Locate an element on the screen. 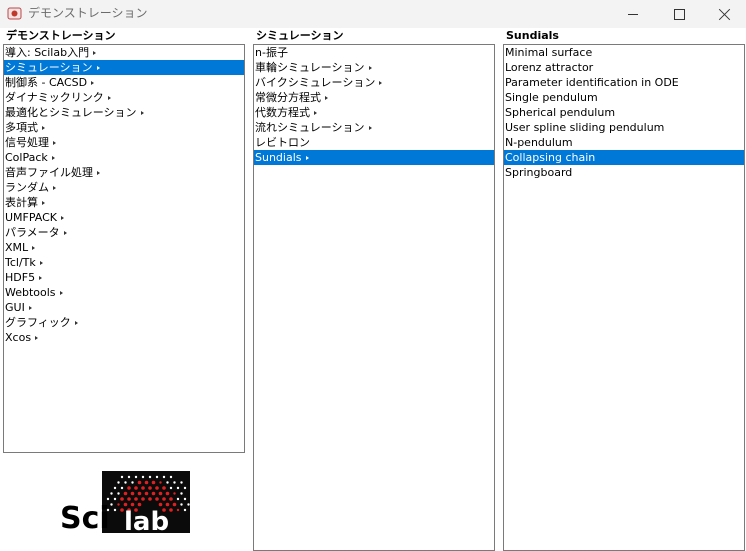  list-item: 流れシミュレーション is located at coordinates (374, 127).